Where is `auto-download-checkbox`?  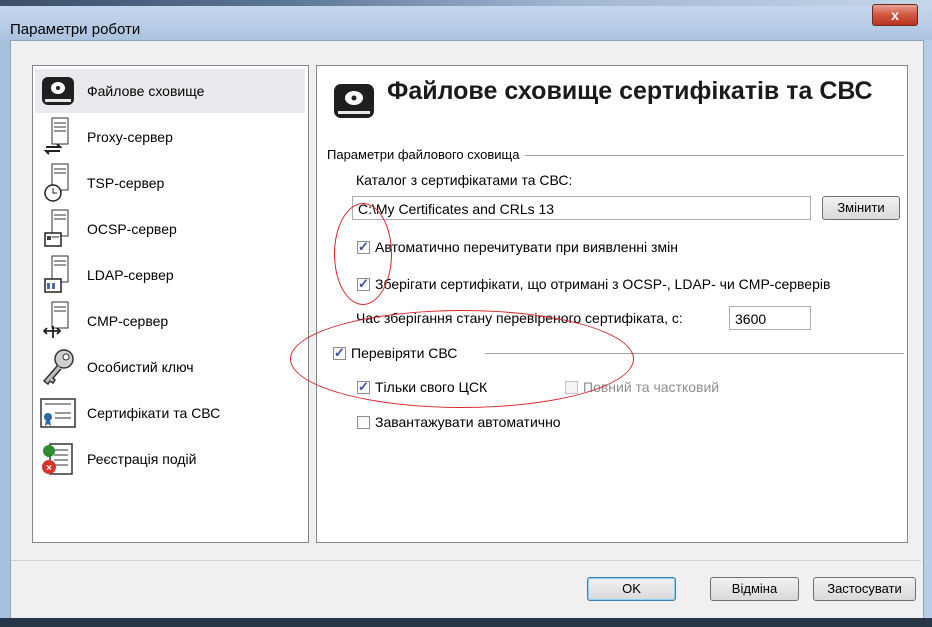 auto-download-checkbox is located at coordinates (363, 422).